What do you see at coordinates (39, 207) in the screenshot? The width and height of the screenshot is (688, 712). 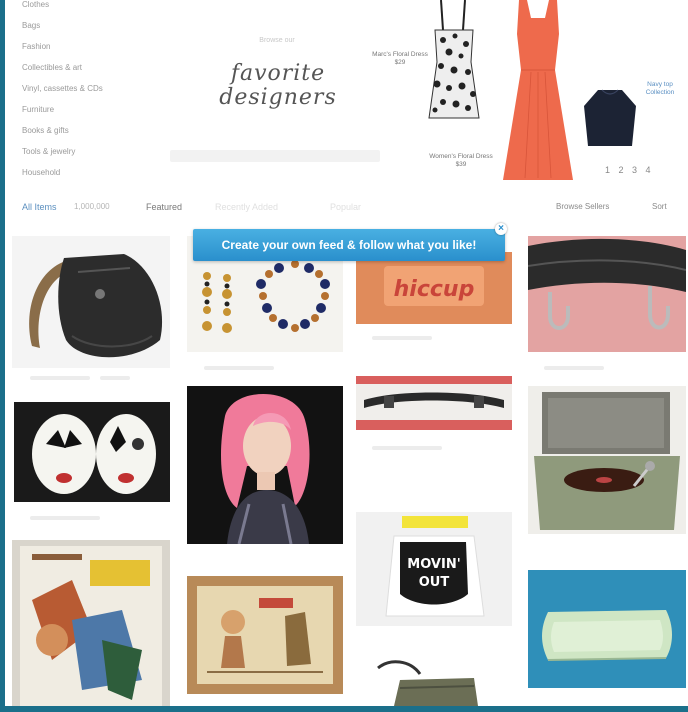 I see `all-items-link: All Items` at bounding box center [39, 207].